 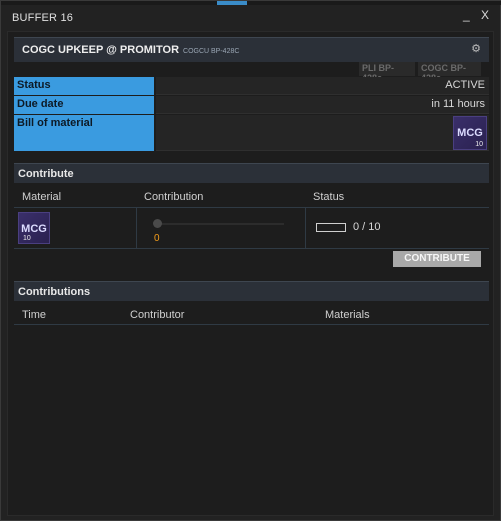 I want to click on status-label: Status, so click(x=84, y=86).